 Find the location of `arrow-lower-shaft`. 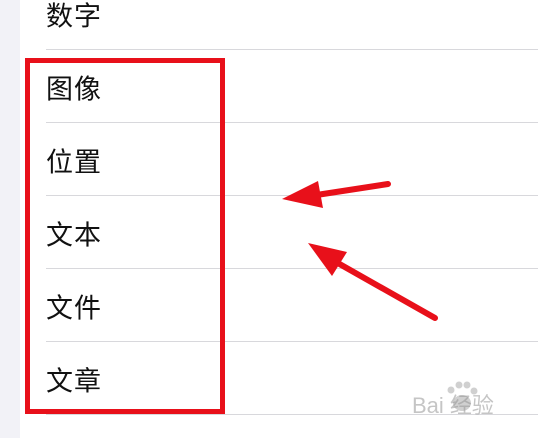

arrow-lower-shaft is located at coordinates (385, 290).